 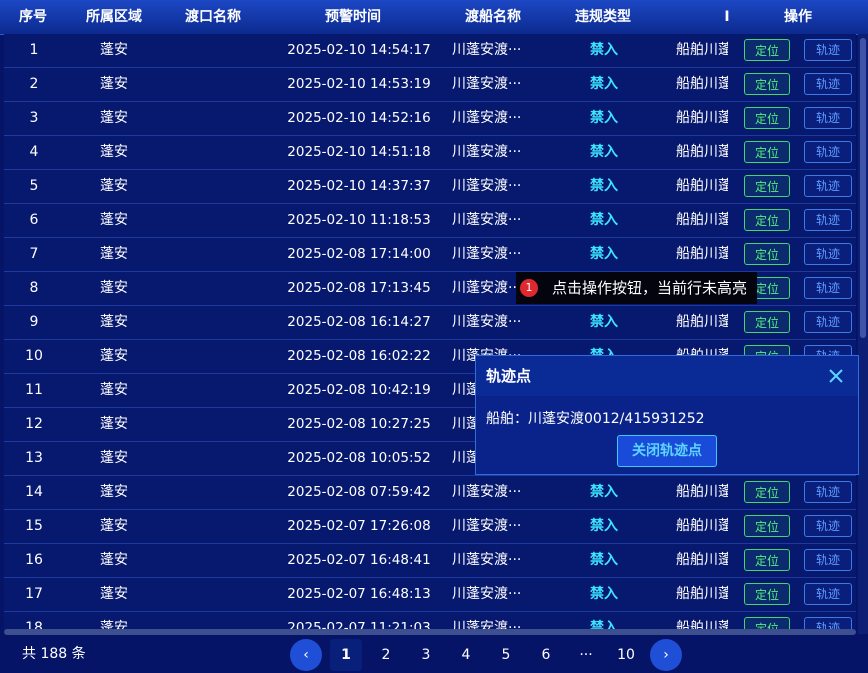 I want to click on row-warning-time: 2025-02-08 10:42:19, so click(x=359, y=390).